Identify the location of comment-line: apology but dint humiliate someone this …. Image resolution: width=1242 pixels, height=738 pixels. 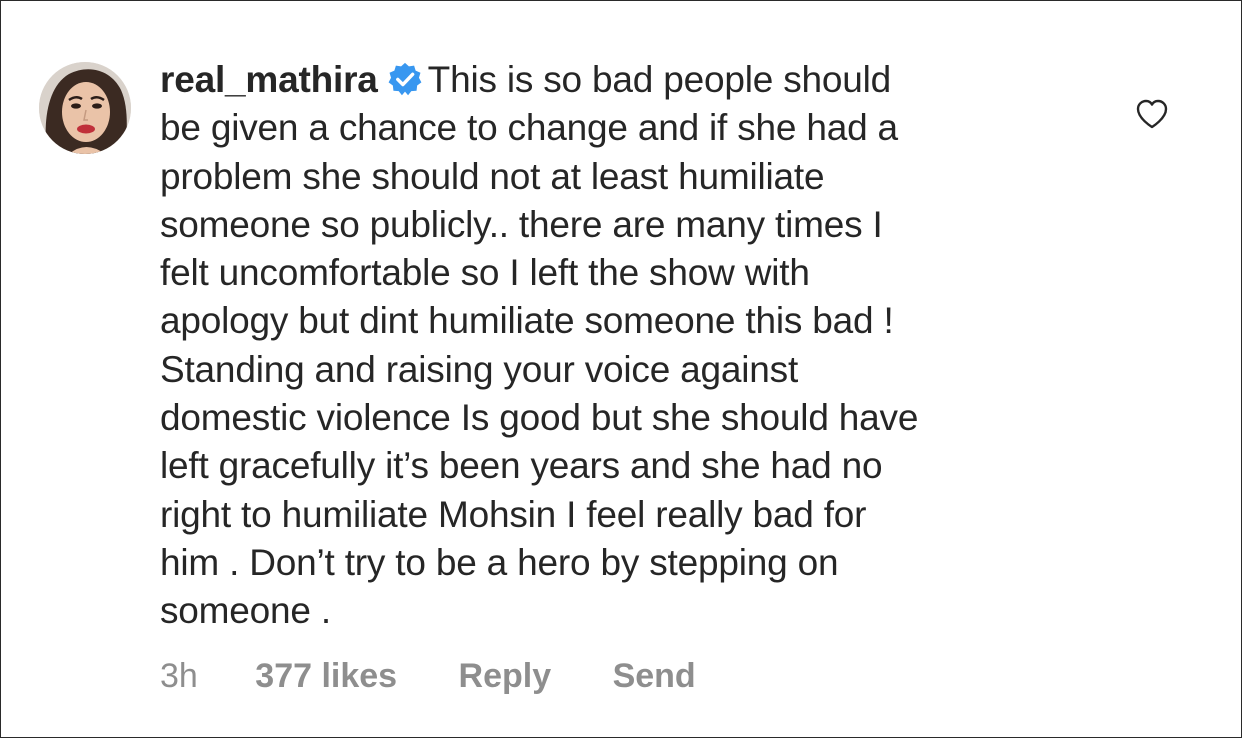
(527, 321).